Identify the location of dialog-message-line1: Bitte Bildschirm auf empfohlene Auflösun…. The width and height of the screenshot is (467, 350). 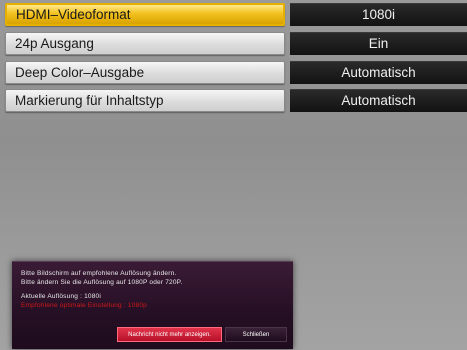
(99, 273).